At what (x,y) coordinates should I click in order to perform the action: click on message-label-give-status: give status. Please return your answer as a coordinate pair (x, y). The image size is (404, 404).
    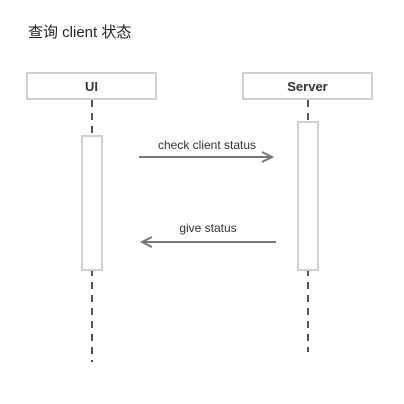
    Looking at the image, I should click on (208, 228).